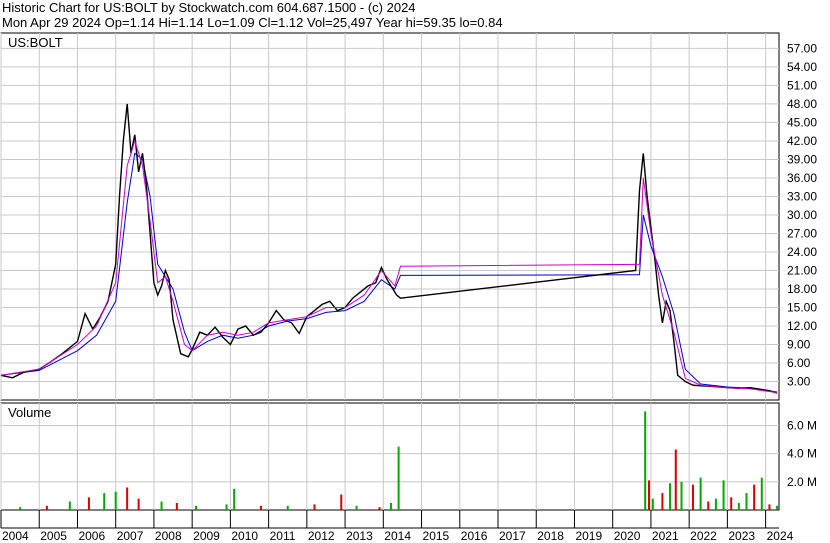  I want to click on price-tick-label: 51.00, so click(802, 85).